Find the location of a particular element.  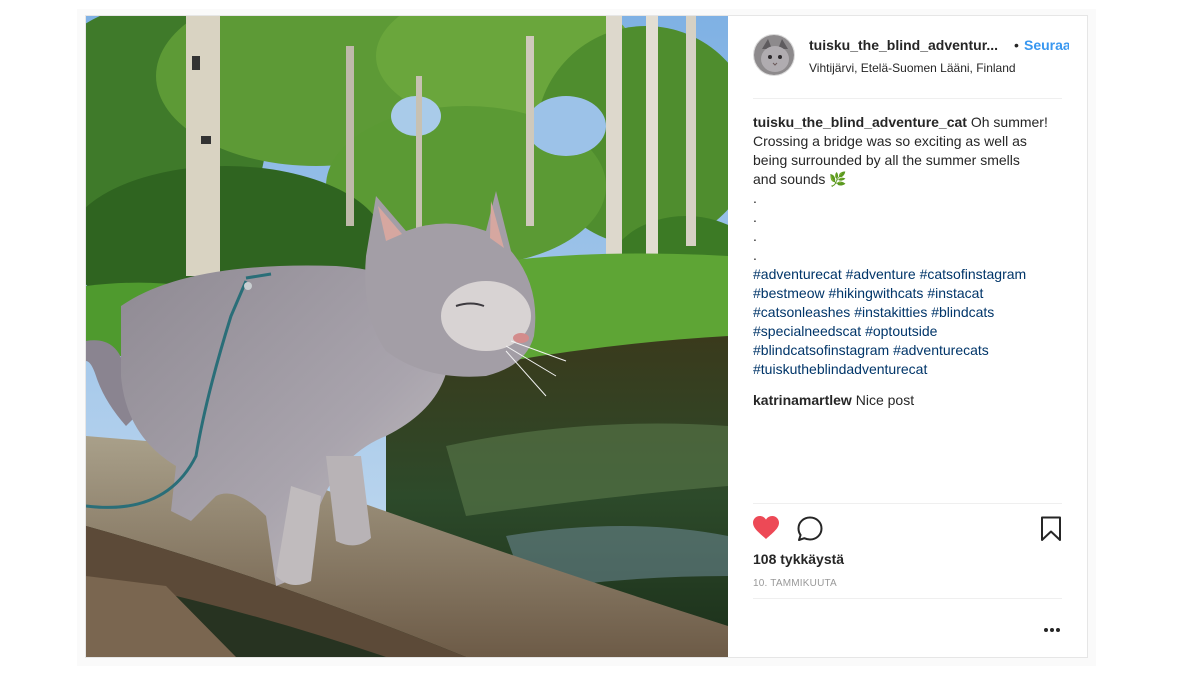

comment: katrinamartlew Nice post is located at coordinates (907, 400).